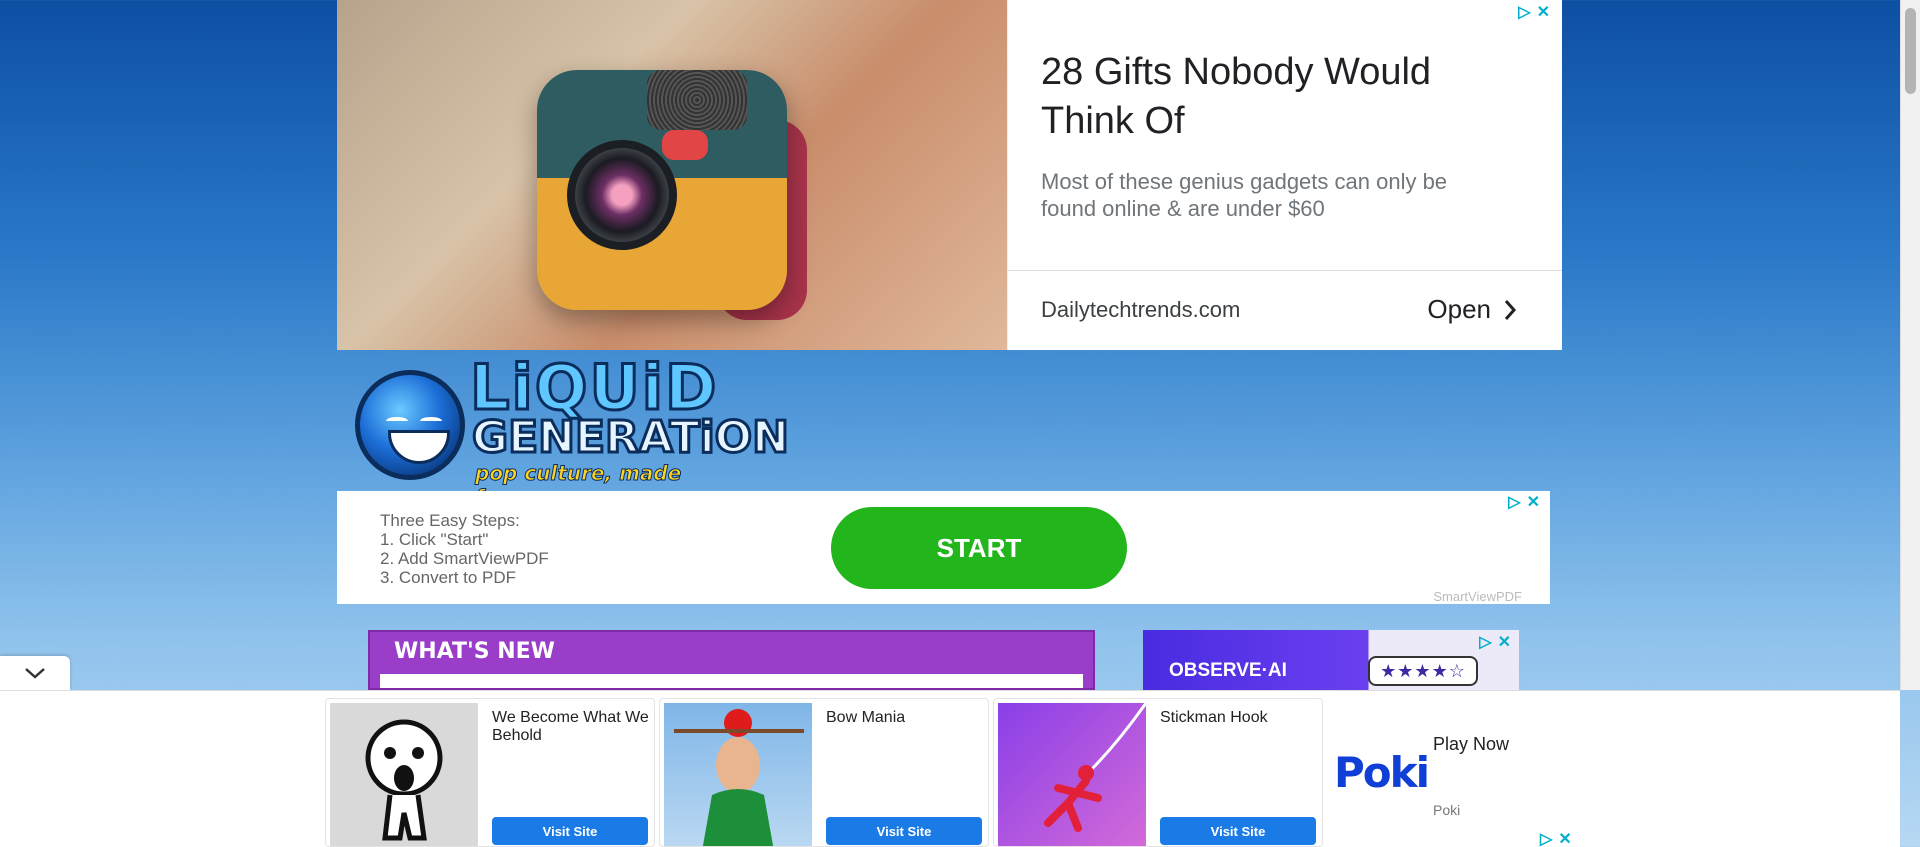 The height and width of the screenshot is (847, 1920). What do you see at coordinates (404, 780) in the screenshot?
I see `skull-character-icon` at bounding box center [404, 780].